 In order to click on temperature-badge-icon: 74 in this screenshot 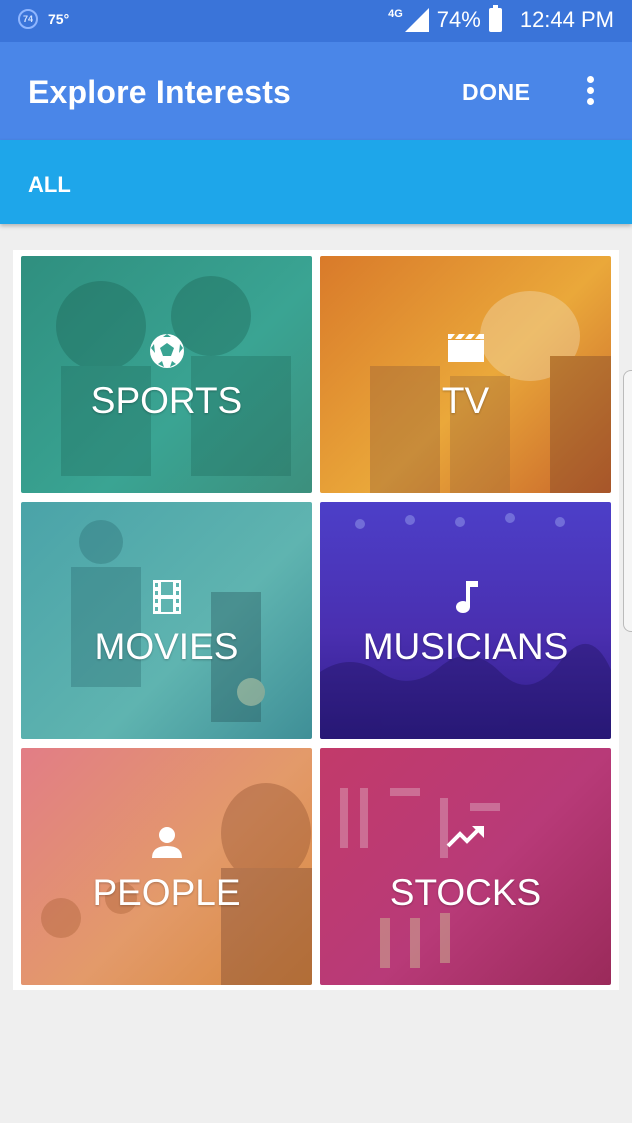, I will do `click(28, 19)`.